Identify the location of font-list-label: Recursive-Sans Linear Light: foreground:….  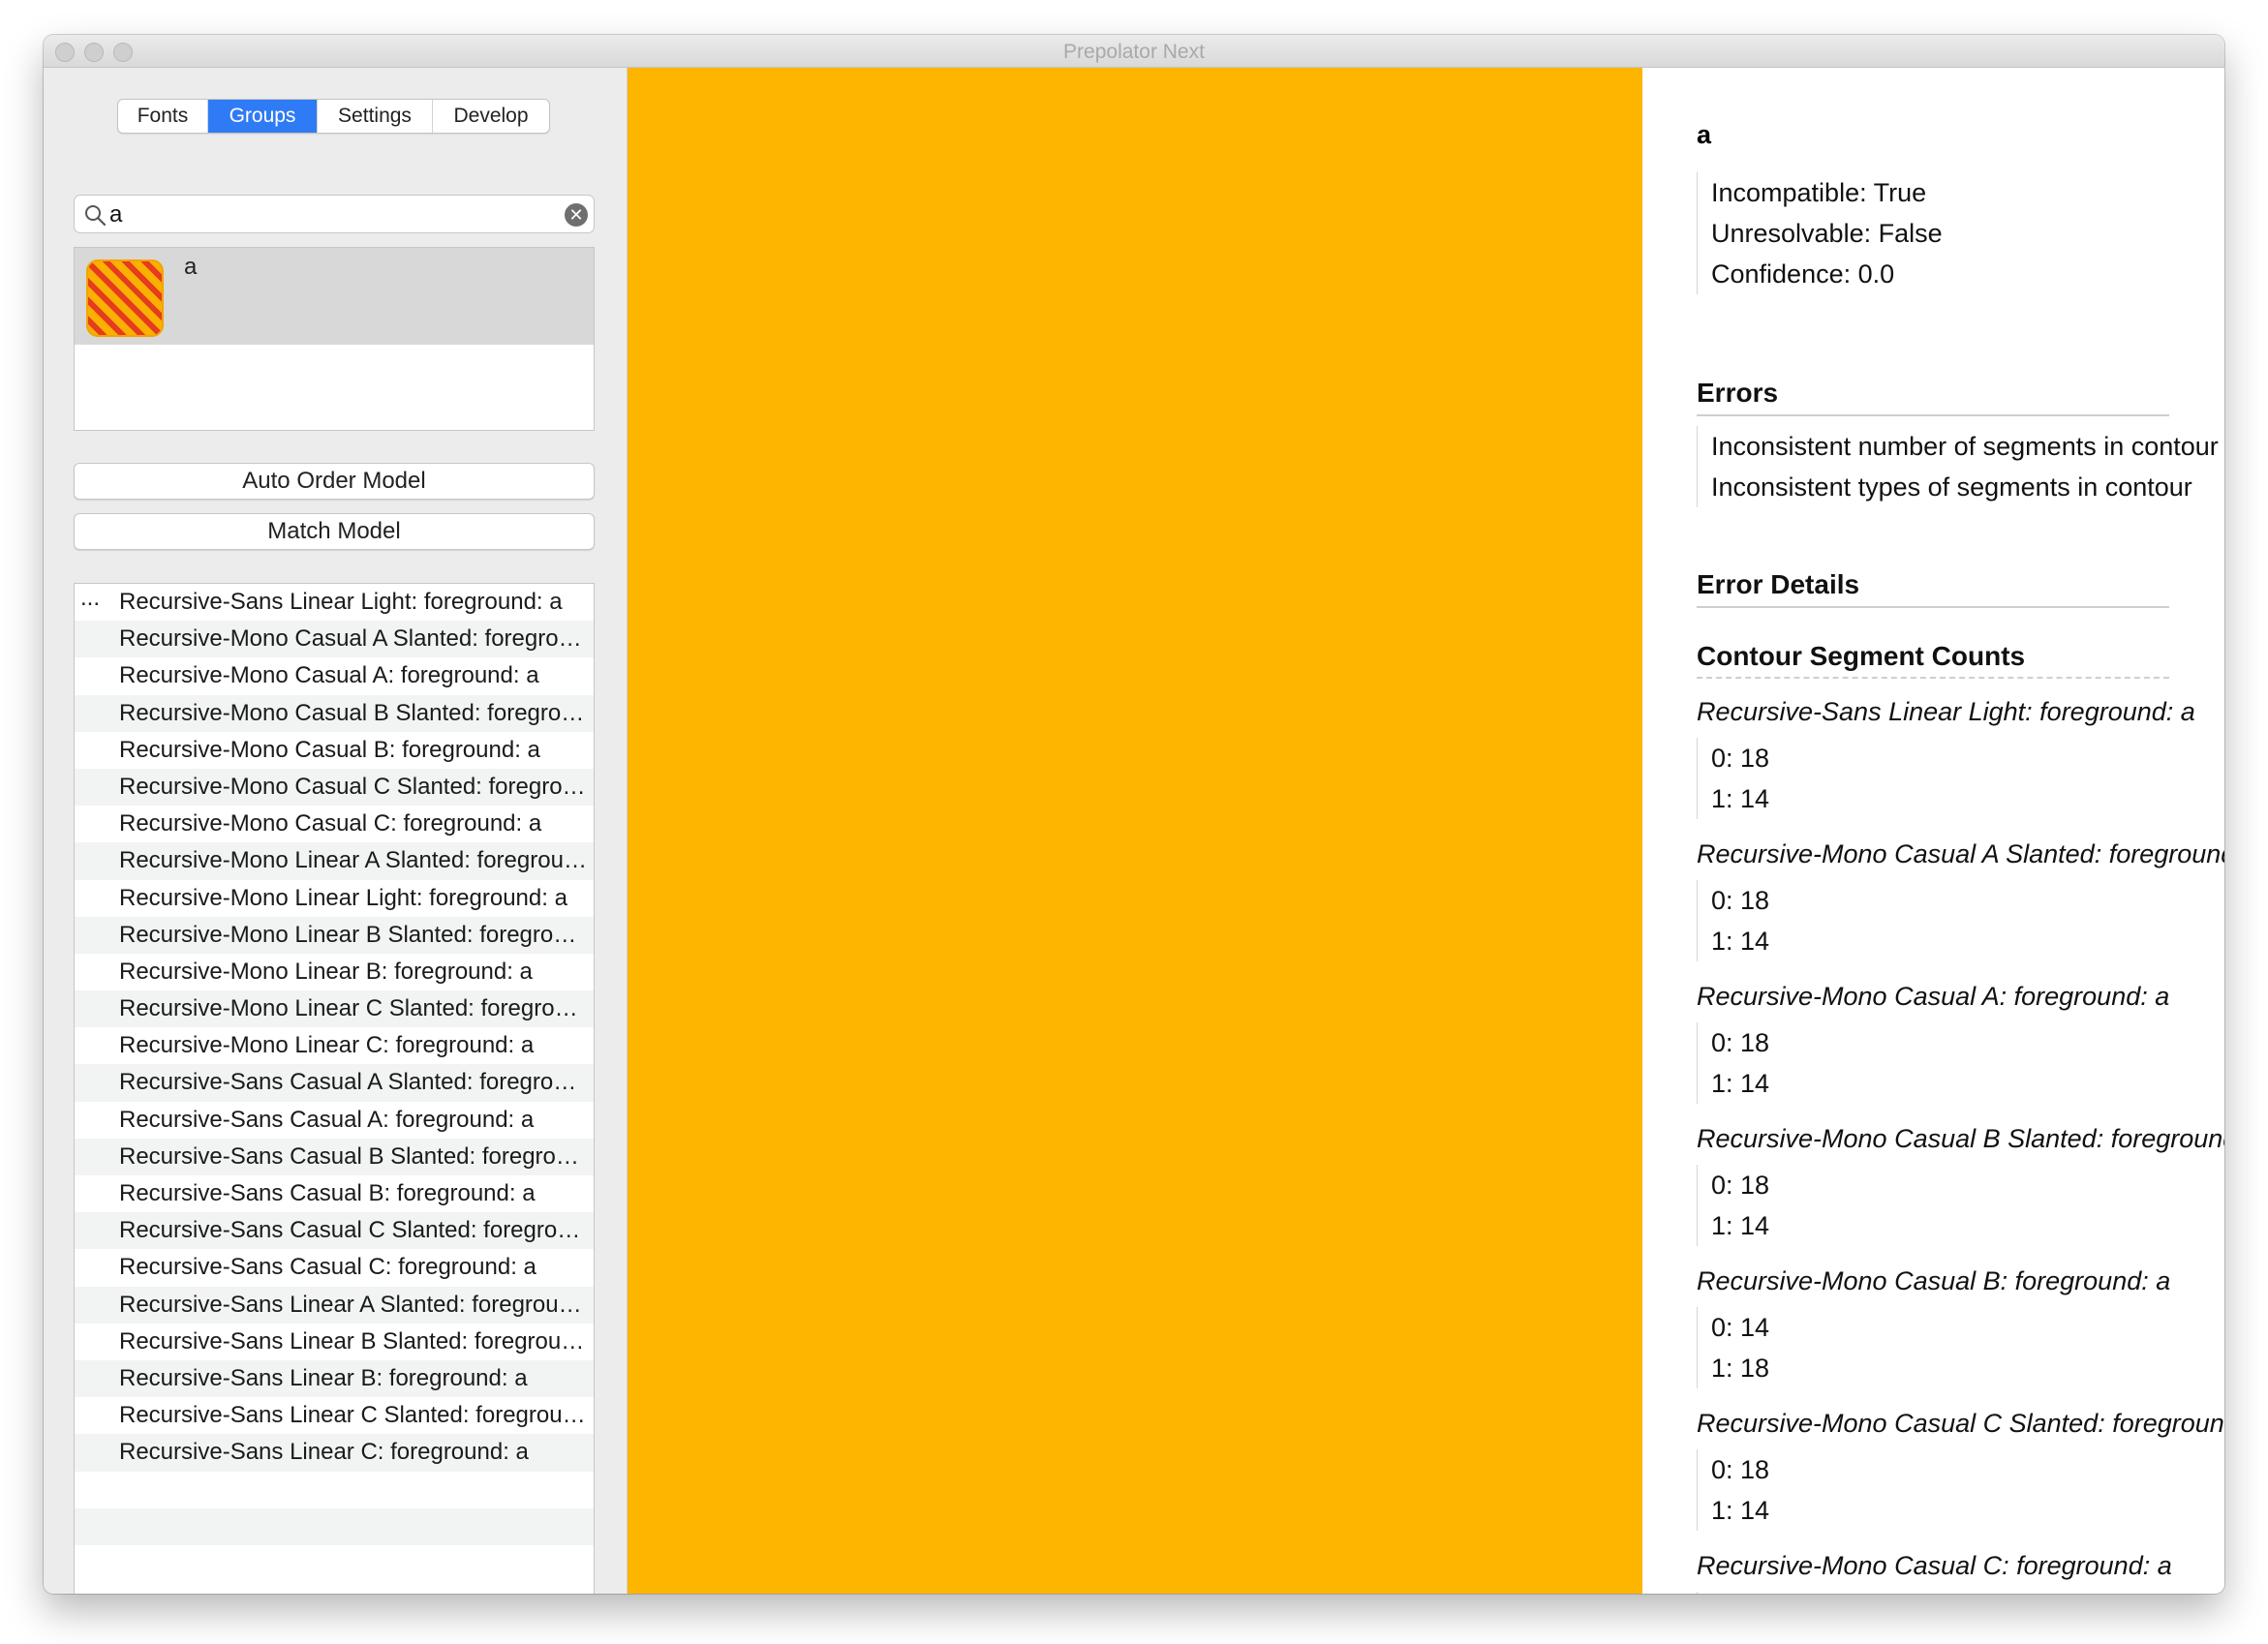
(341, 602).